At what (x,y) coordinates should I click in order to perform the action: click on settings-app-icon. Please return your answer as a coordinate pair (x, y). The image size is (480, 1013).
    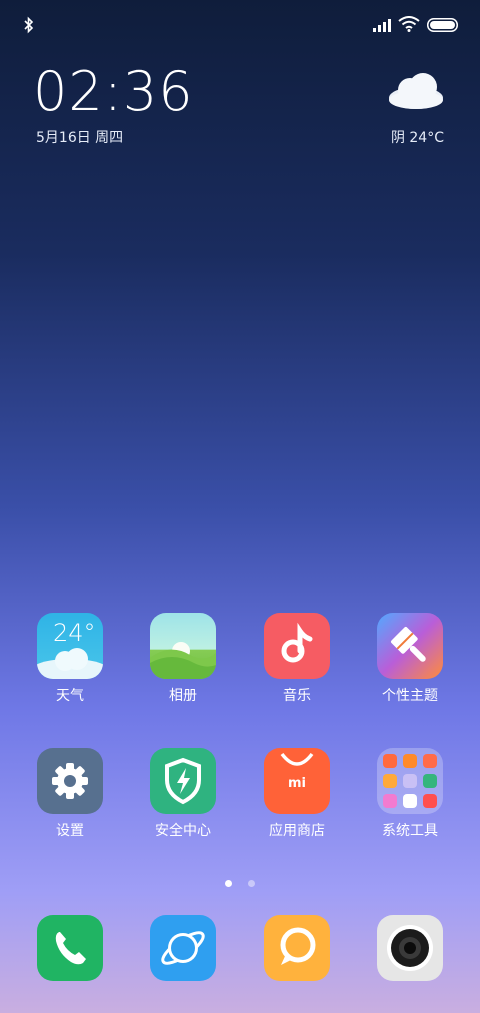
    Looking at the image, I should click on (70, 781).